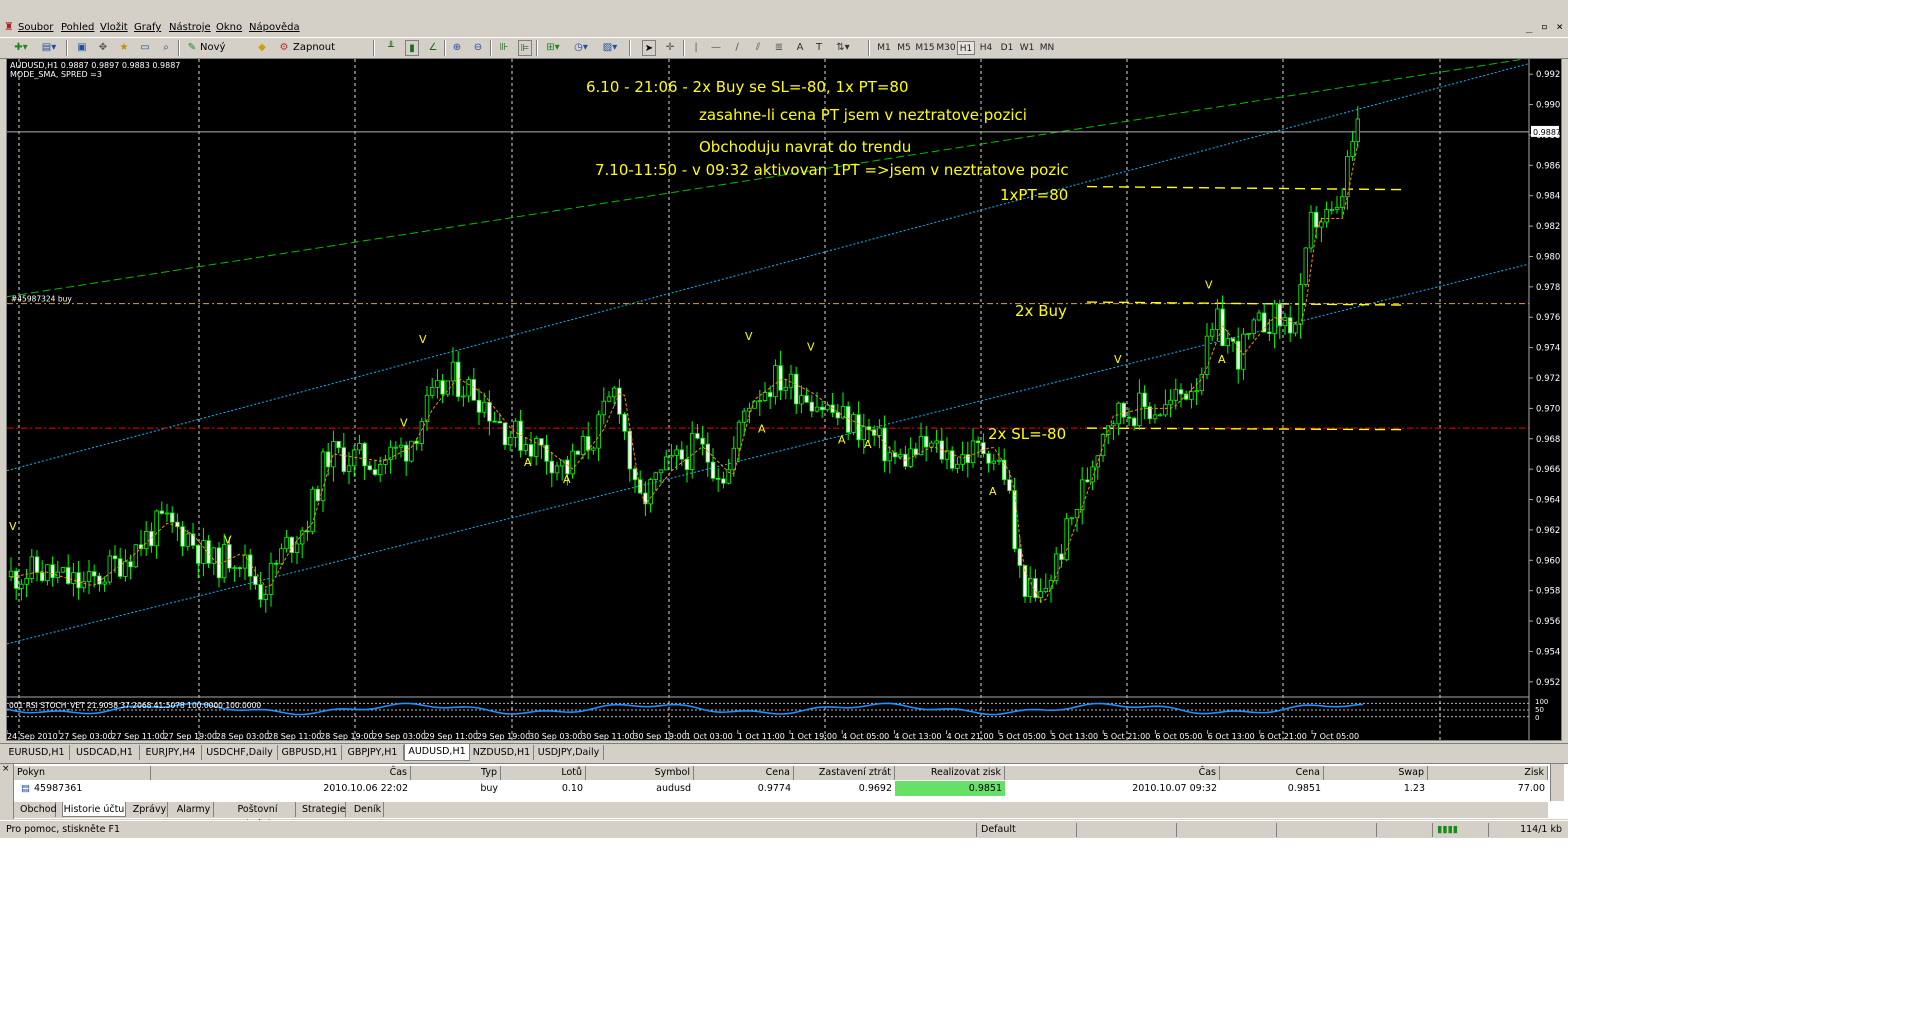 This screenshot has width=1918, height=1027. What do you see at coordinates (925, 48) in the screenshot?
I see `timeframe-m15: M15` at bounding box center [925, 48].